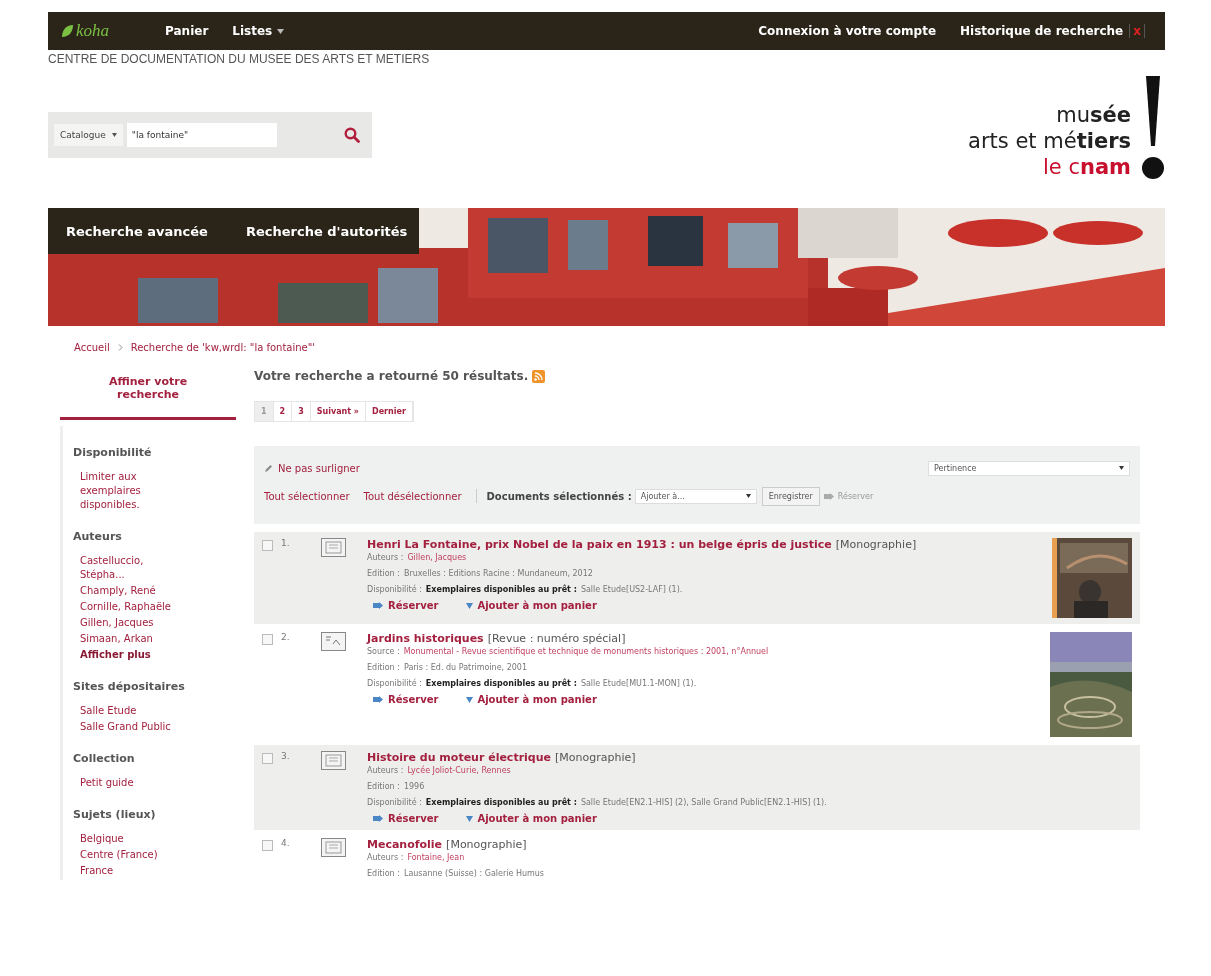 The width and height of the screenshot is (1211, 976). Describe the element at coordinates (285, 756) in the screenshot. I see `result-number: 3.` at that location.